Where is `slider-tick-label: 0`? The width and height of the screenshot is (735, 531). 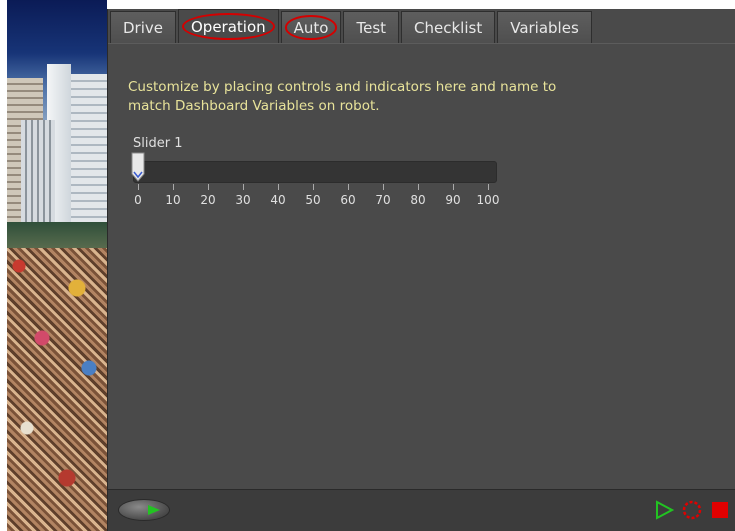
slider-tick-label: 0 is located at coordinates (138, 200).